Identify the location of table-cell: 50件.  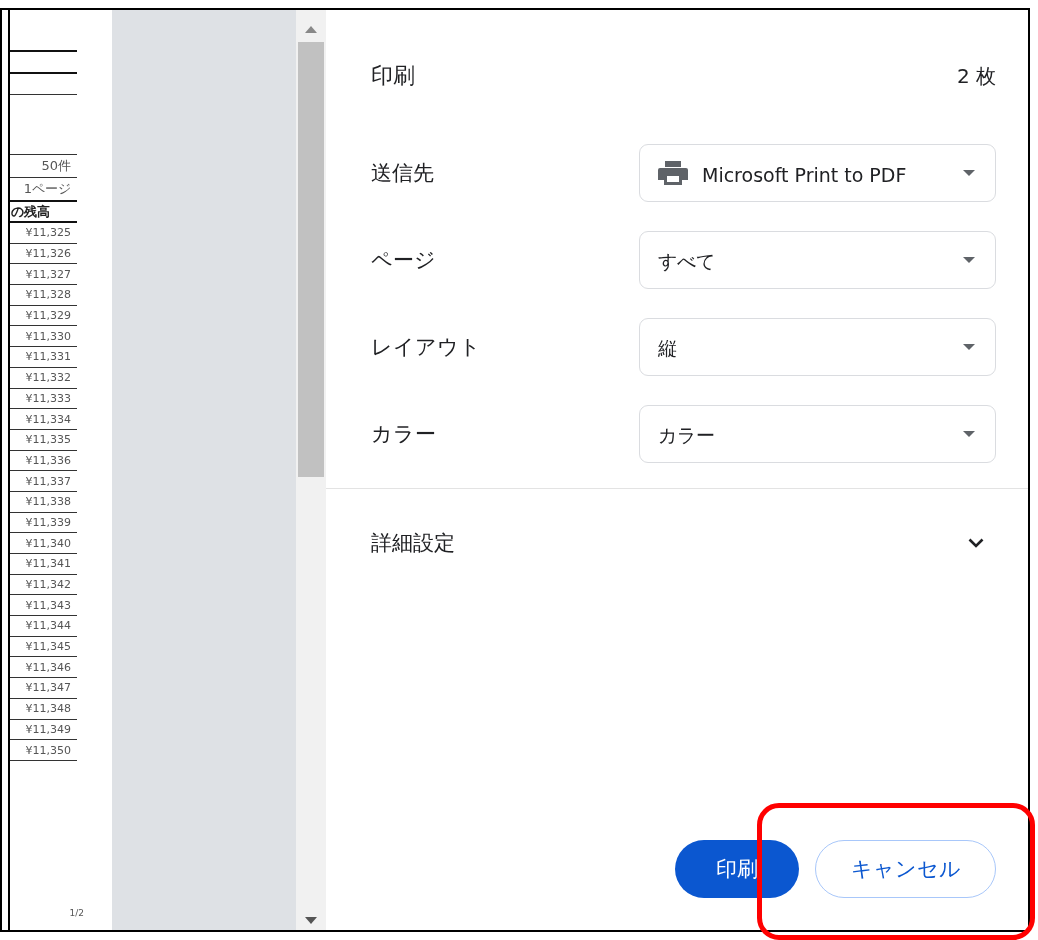
(56, 166).